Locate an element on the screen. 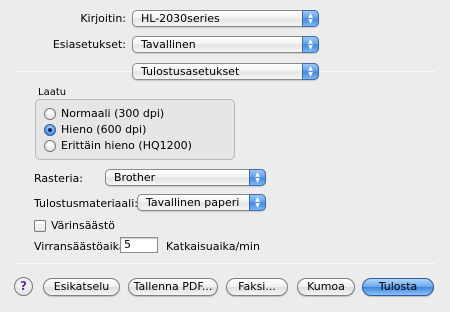  print-button: Tulosta is located at coordinates (398, 287).